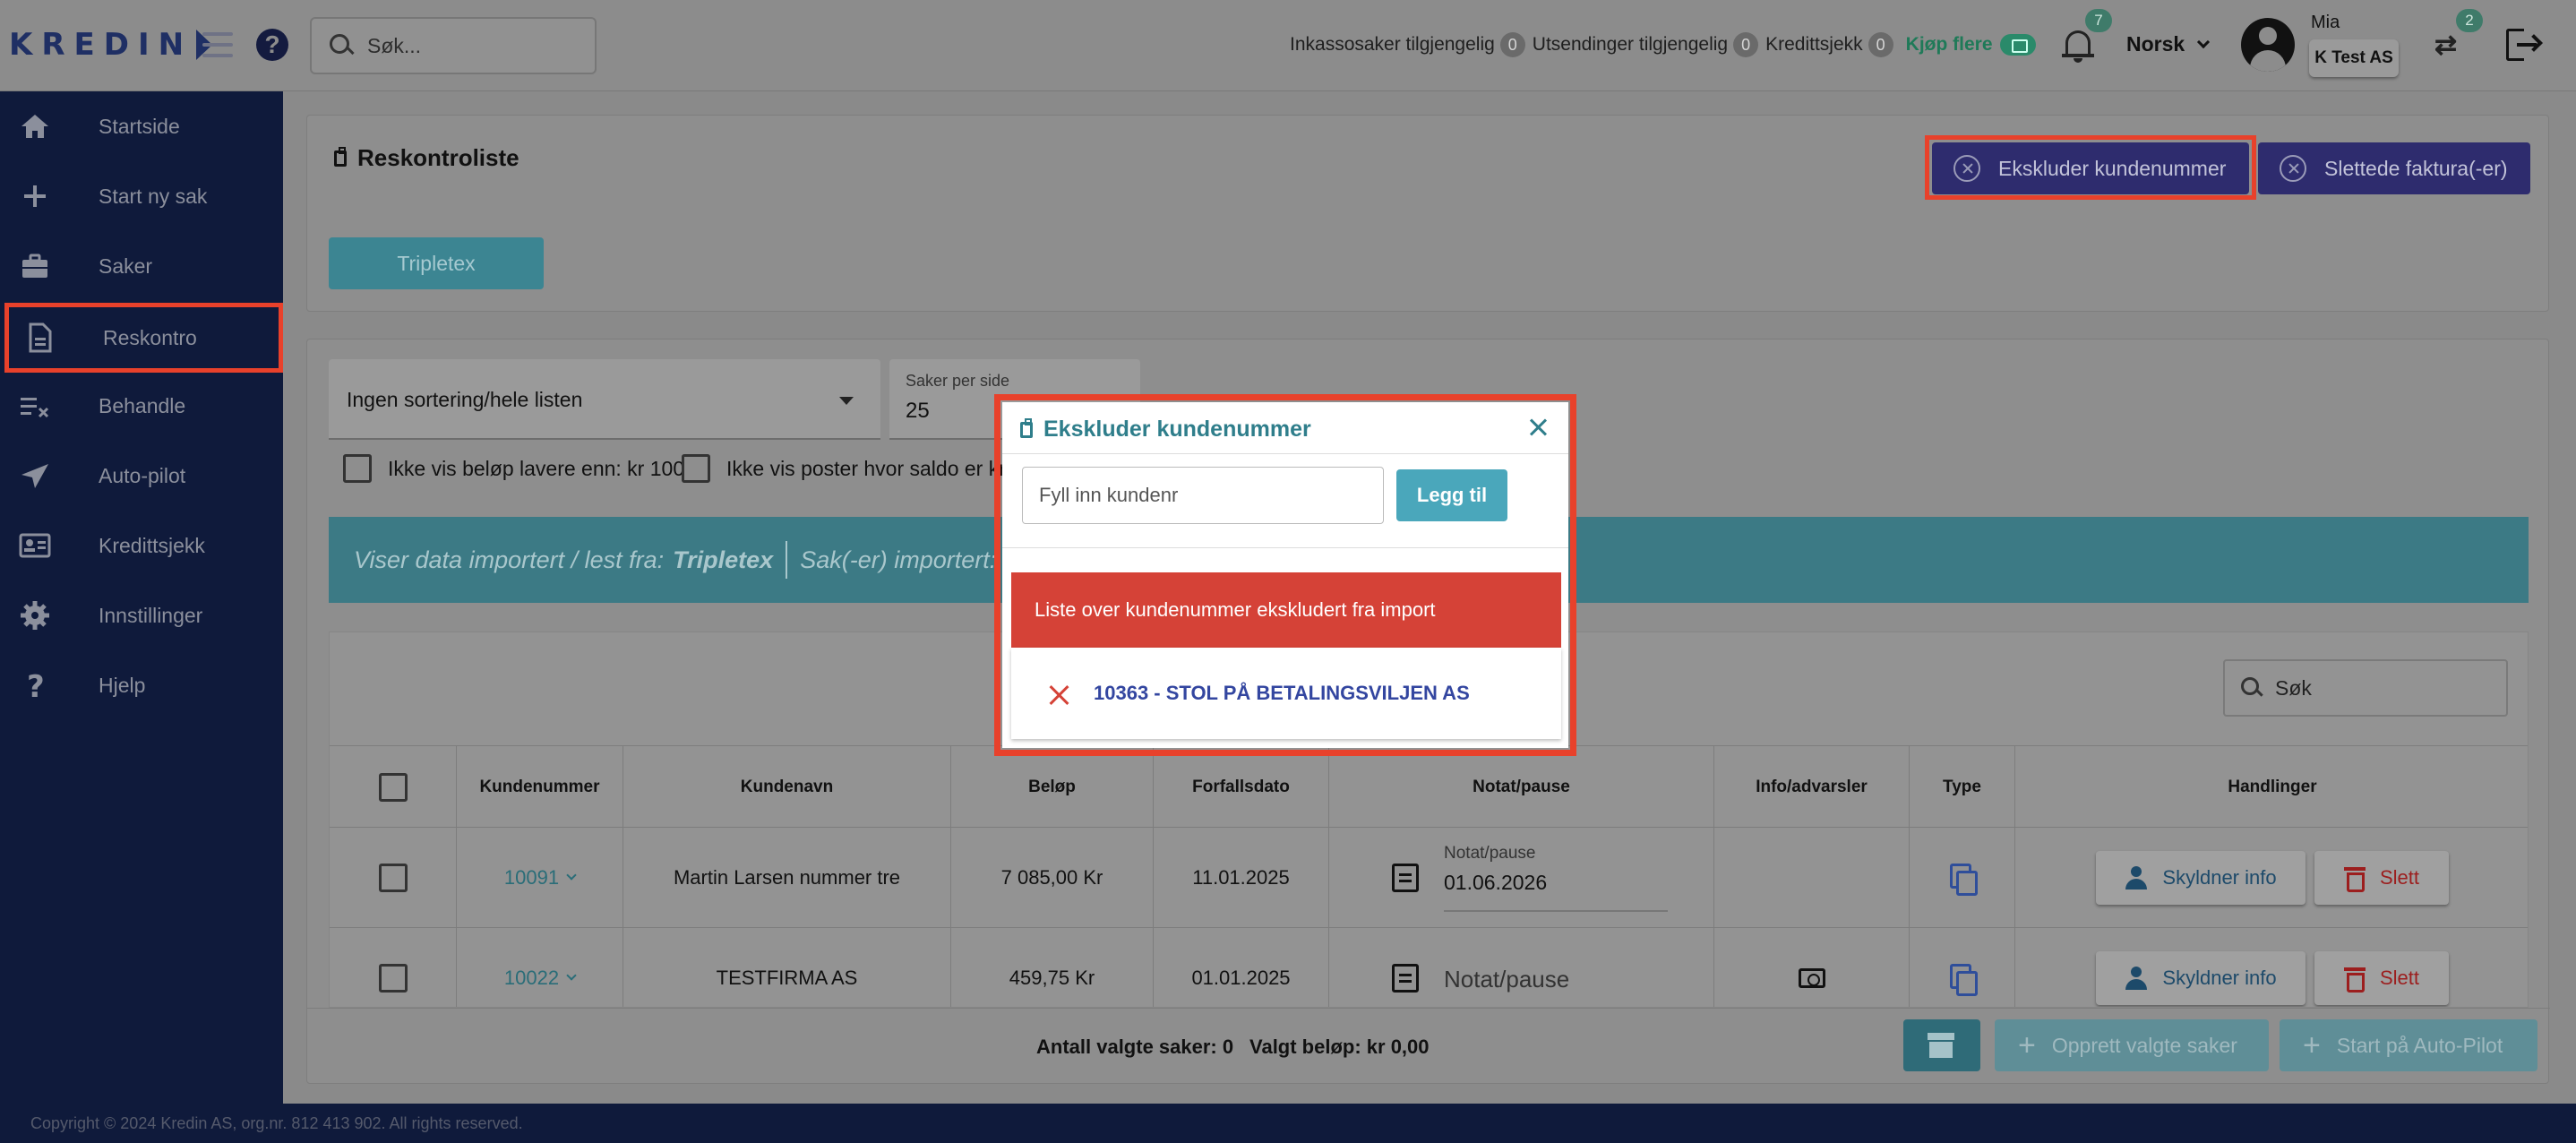 This screenshot has height=1143, width=2576. What do you see at coordinates (272, 45) in the screenshot?
I see `help-icon: ?` at bounding box center [272, 45].